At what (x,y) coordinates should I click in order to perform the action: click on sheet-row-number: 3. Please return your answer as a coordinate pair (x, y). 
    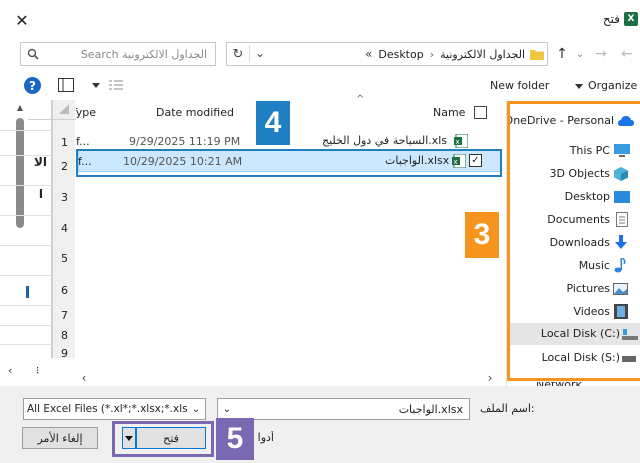
    Looking at the image, I should click on (64, 197).